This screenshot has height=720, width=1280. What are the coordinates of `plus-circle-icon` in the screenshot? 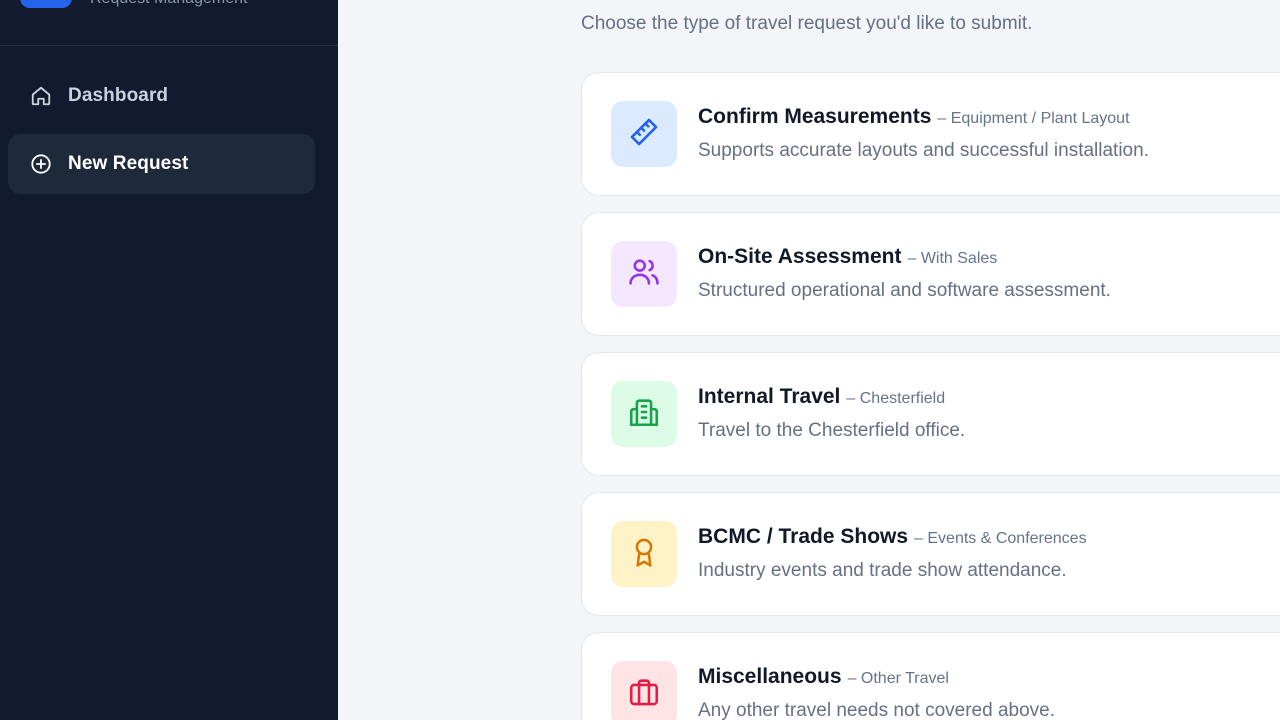 It's located at (41, 164).